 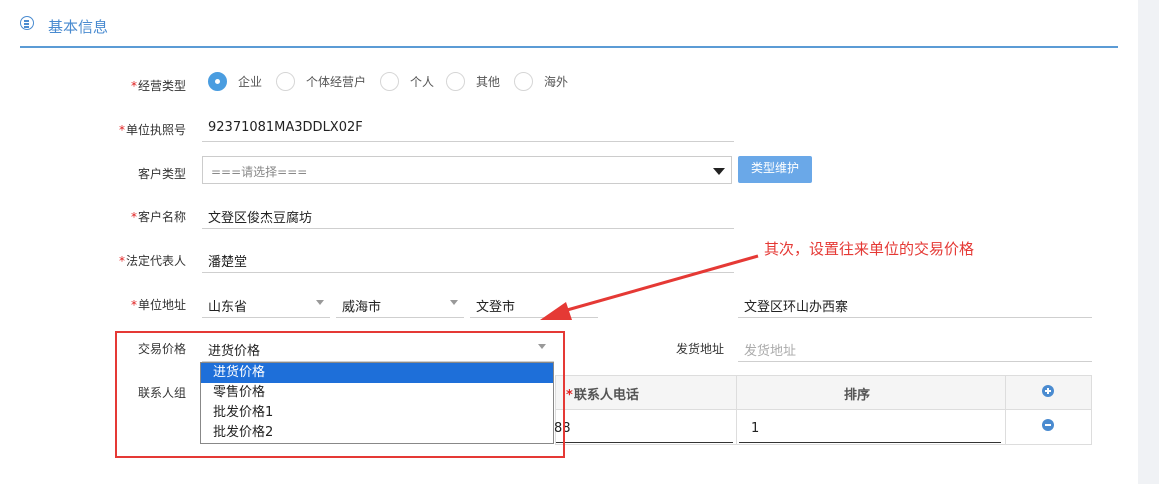 I want to click on annotation-arrow, so click(x=649, y=287).